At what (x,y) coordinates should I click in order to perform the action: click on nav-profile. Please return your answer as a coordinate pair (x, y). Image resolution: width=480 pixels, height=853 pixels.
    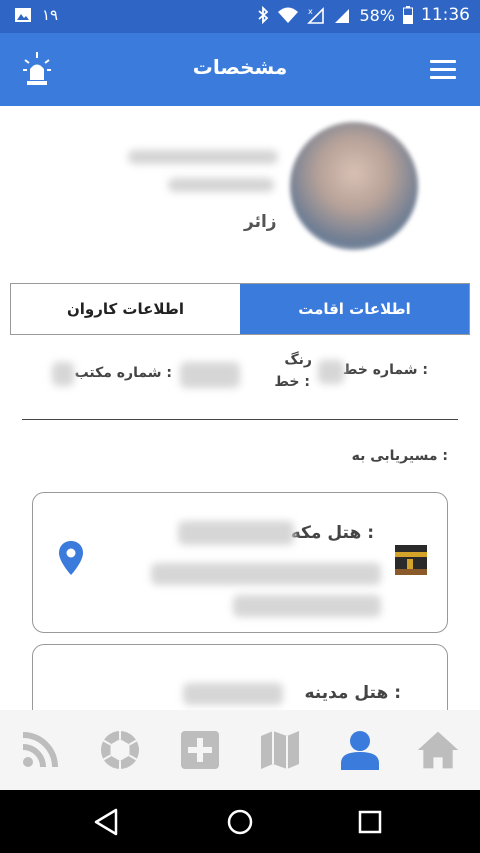
    Looking at the image, I should click on (360, 750).